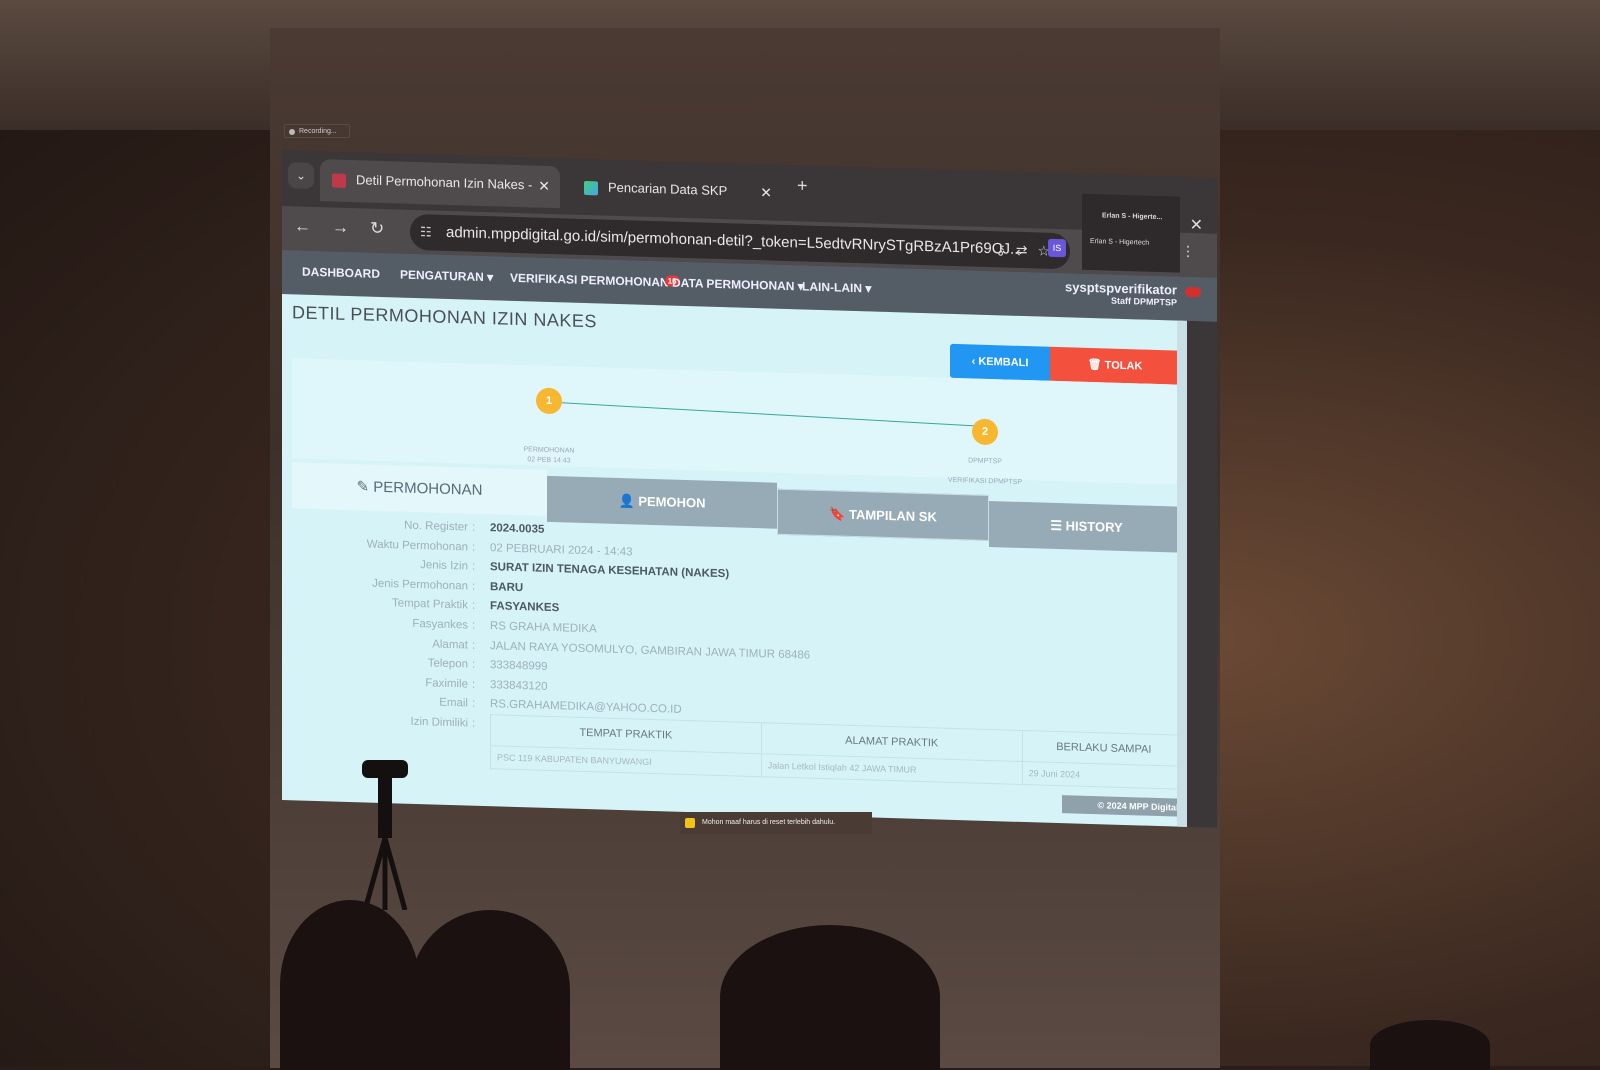 This screenshot has height=1070, width=1600. What do you see at coordinates (444, 317) in the screenshot?
I see `page-title: DETIL PERMOHONAN IZIN NAKES` at bounding box center [444, 317].